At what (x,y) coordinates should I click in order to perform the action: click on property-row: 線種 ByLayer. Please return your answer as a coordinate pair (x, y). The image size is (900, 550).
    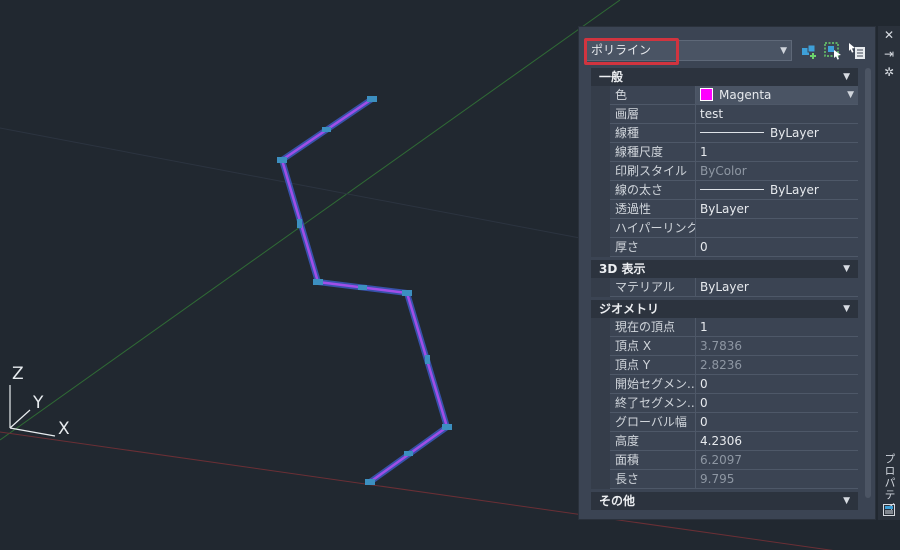
    Looking at the image, I should click on (724, 133).